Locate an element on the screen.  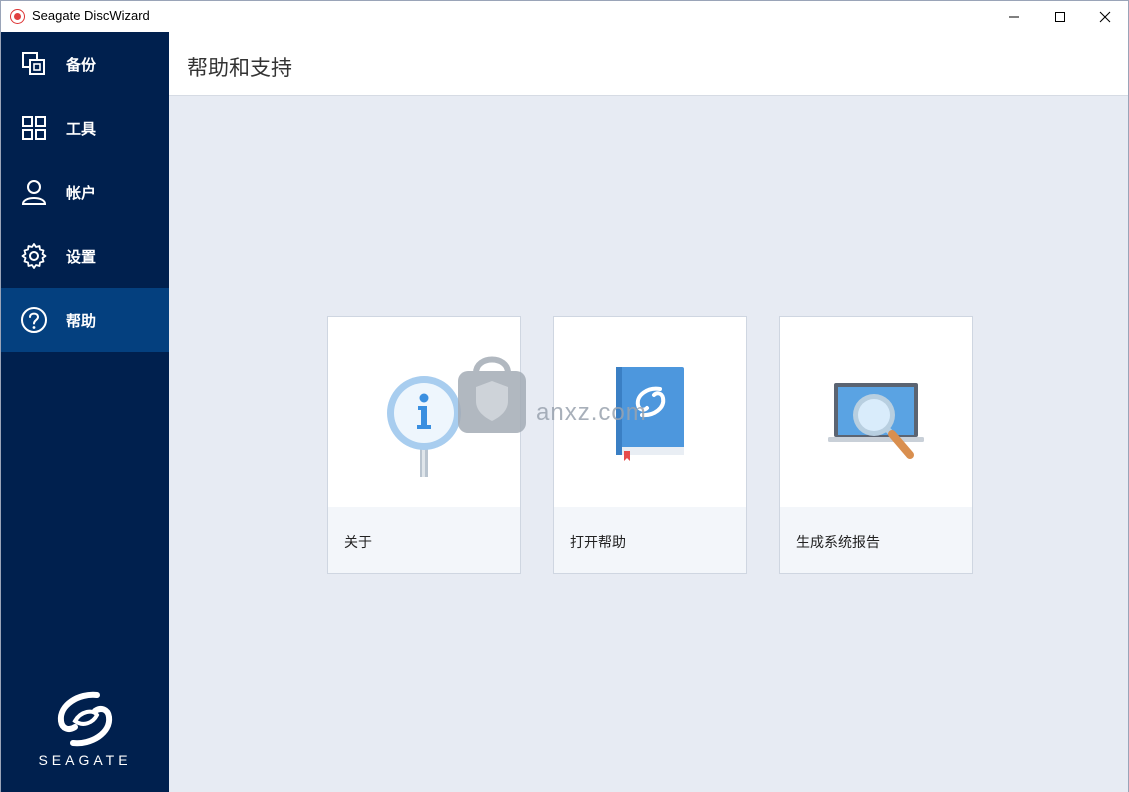
sidebar-item-settings: 设置 is located at coordinates (85, 256).